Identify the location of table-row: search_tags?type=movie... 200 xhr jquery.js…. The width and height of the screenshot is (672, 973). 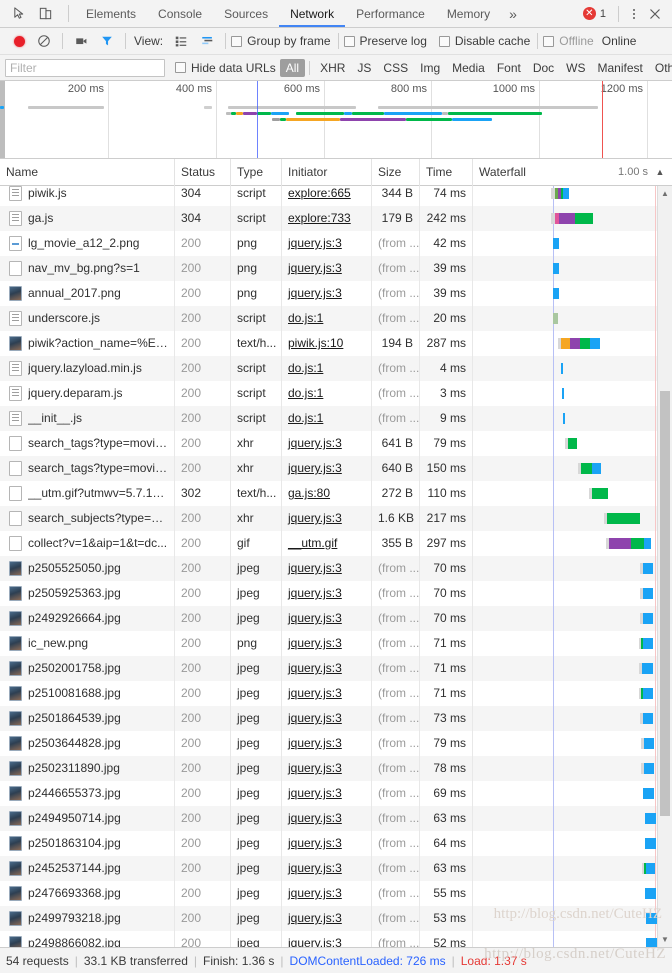
(336, 443).